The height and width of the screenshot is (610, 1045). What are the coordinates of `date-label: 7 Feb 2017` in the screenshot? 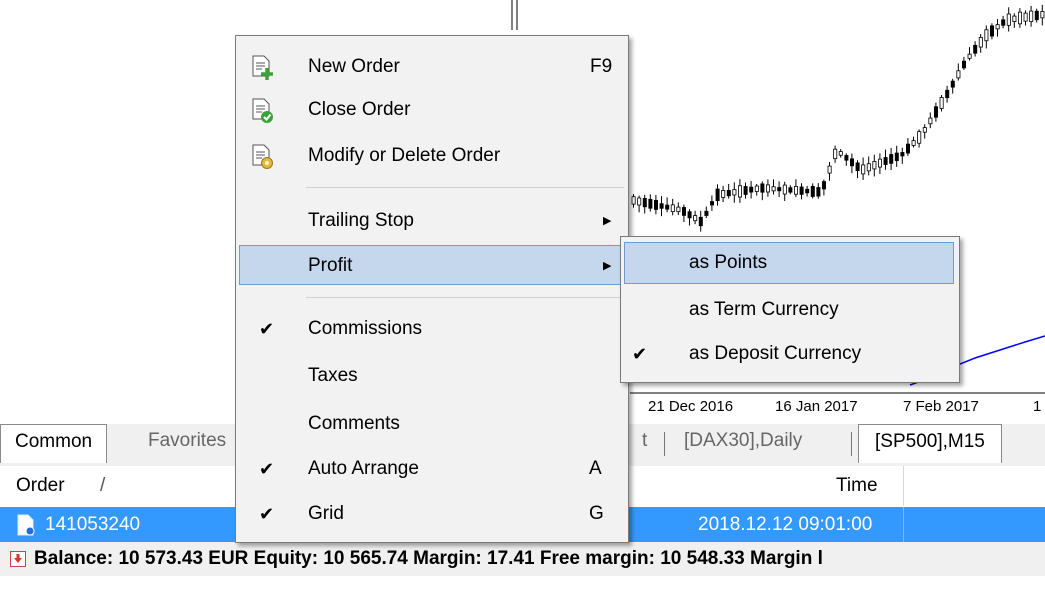 It's located at (941, 406).